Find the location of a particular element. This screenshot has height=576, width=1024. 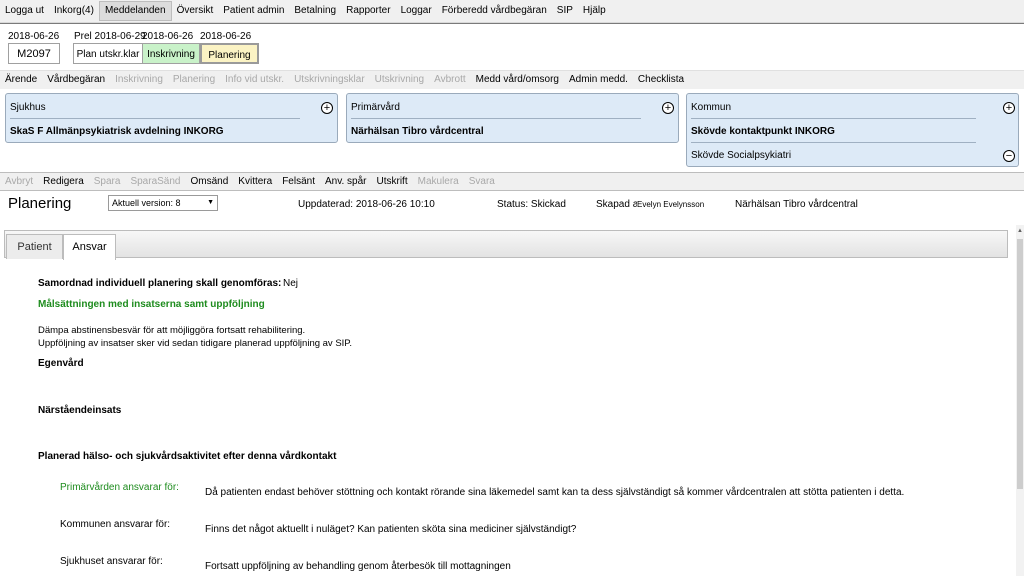

created-by-name: Evelyn Evelynsson is located at coordinates (683, 204).